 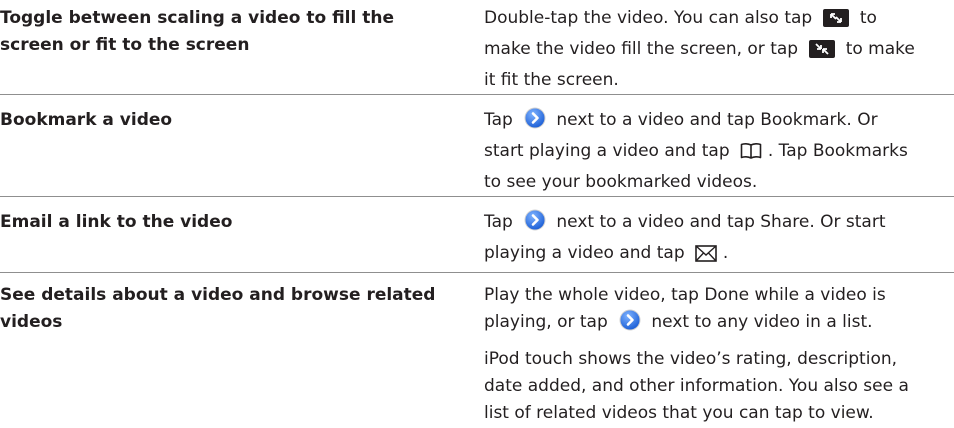 I want to click on bookmarks-book-icon, so click(x=751, y=155).